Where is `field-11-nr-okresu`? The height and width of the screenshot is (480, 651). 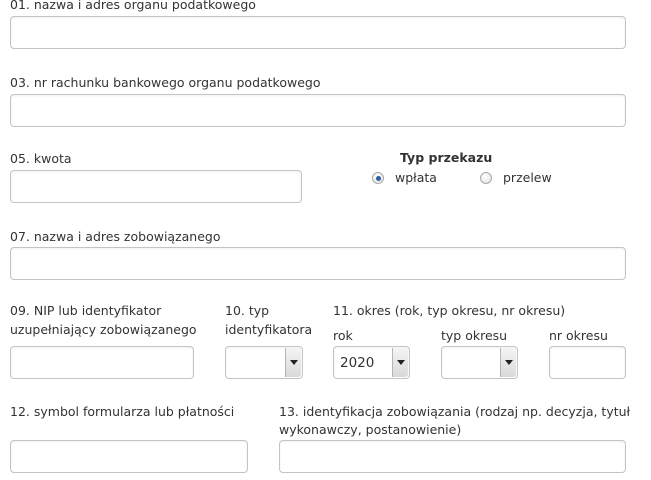 field-11-nr-okresu is located at coordinates (587, 362).